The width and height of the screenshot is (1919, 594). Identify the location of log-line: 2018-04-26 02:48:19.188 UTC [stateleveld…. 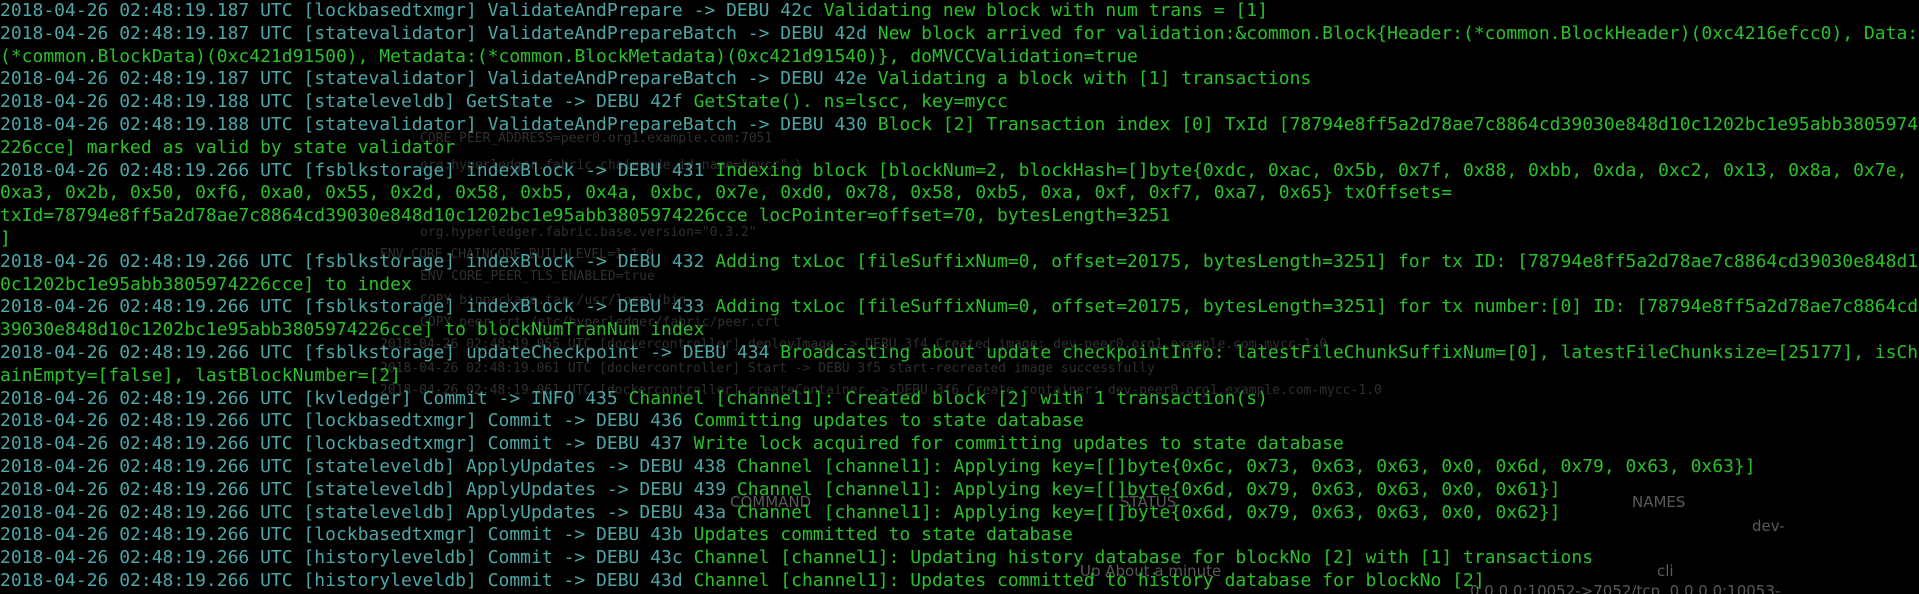
(959, 102).